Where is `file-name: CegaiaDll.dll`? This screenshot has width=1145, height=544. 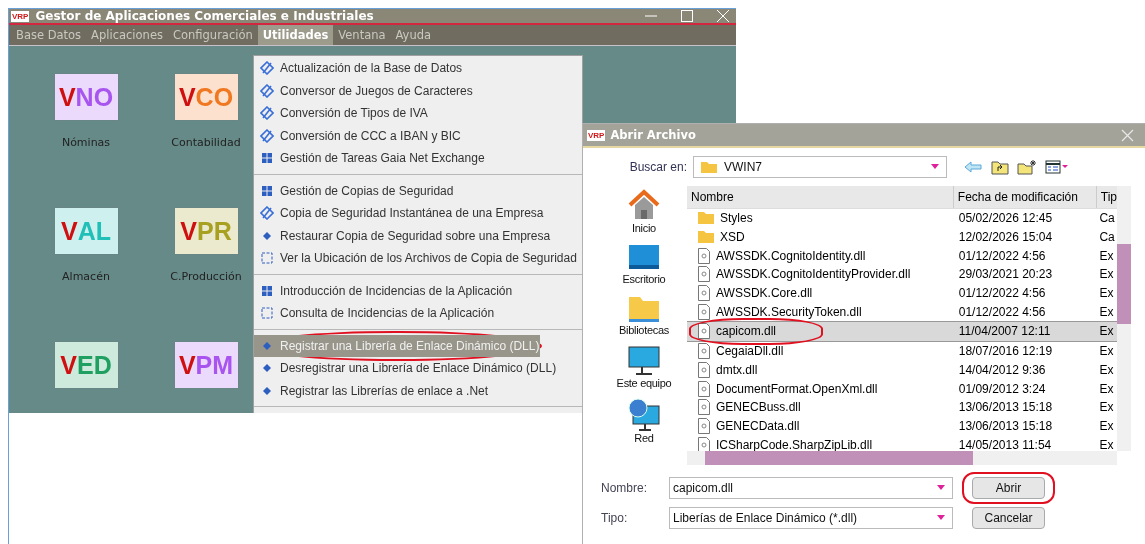
file-name: CegaiaDll.dll is located at coordinates (750, 351).